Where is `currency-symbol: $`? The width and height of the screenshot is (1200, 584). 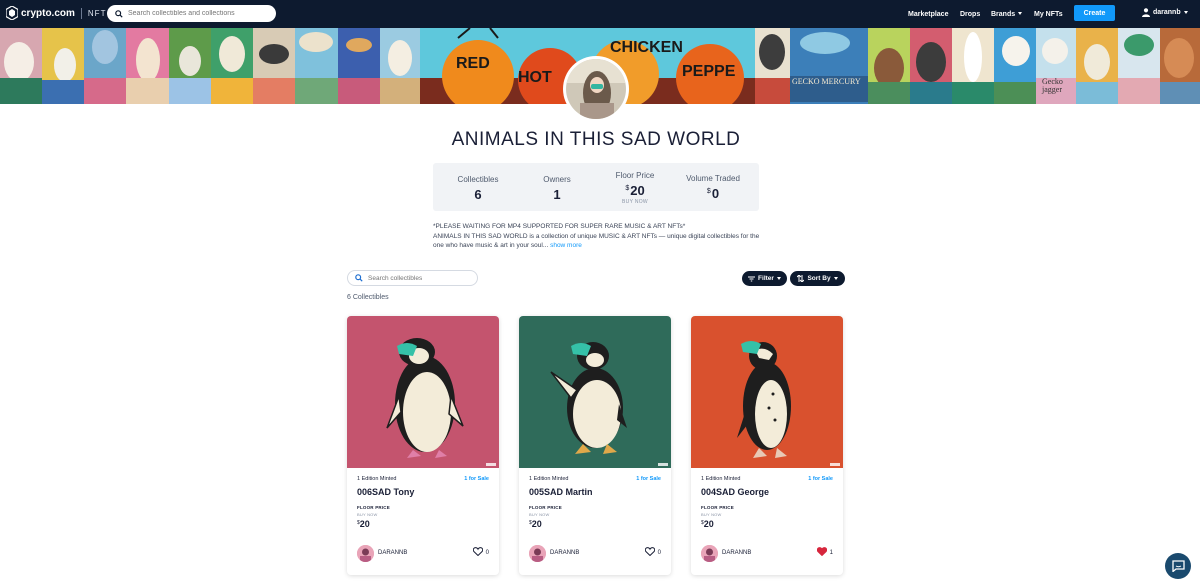 currency-symbol: $ is located at coordinates (708, 191).